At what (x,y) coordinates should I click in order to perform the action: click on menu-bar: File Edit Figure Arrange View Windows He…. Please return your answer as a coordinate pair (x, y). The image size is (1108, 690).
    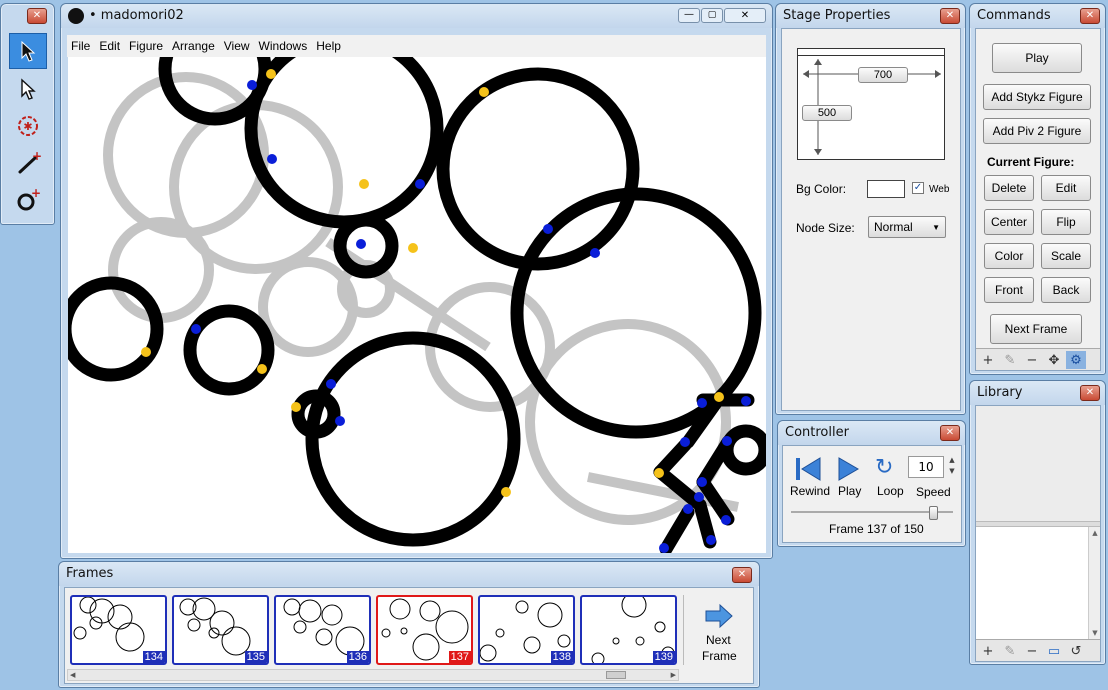
    Looking at the image, I should click on (416, 46).